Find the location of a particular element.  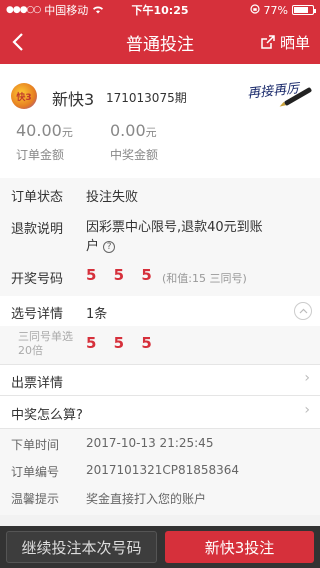

bottom-action-bar: 继续投注本次号码 新快3投注 is located at coordinates (160, 547).